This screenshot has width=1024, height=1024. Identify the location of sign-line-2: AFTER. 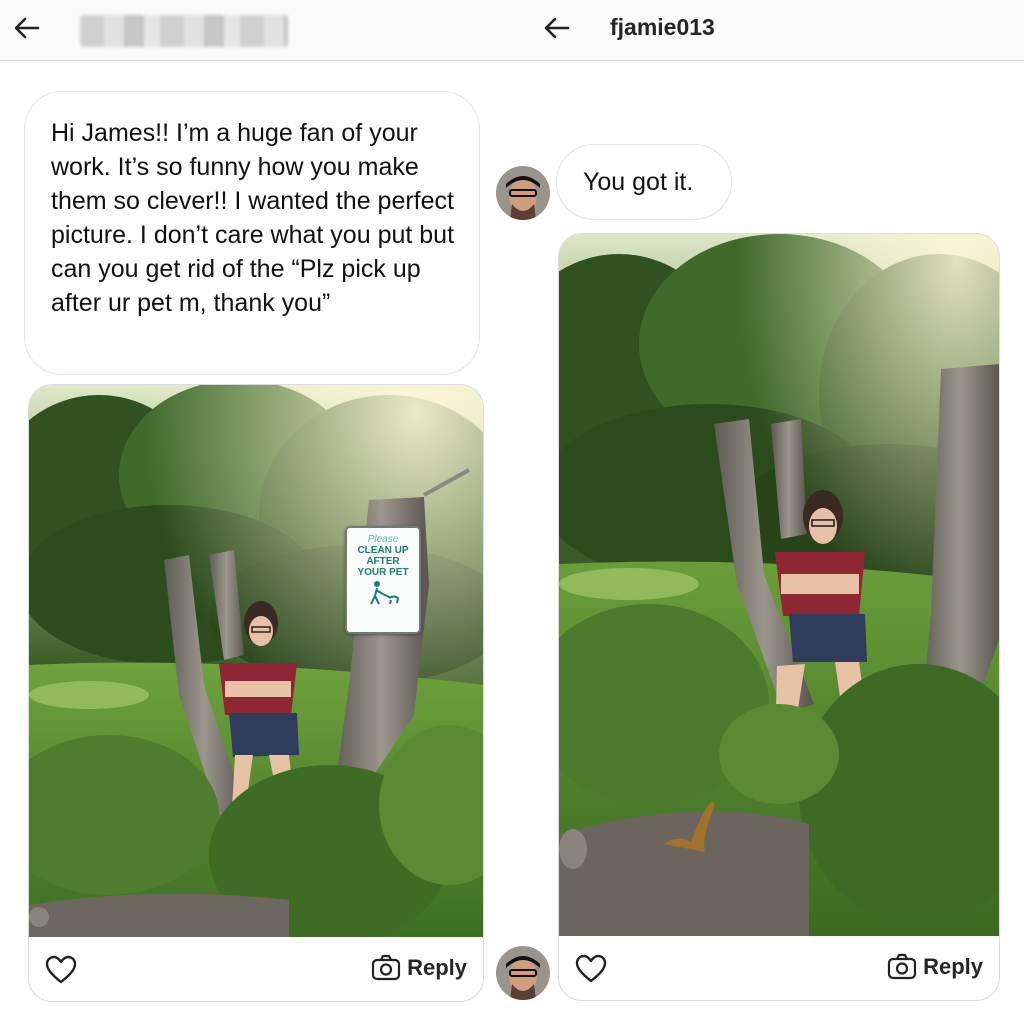
(383, 561).